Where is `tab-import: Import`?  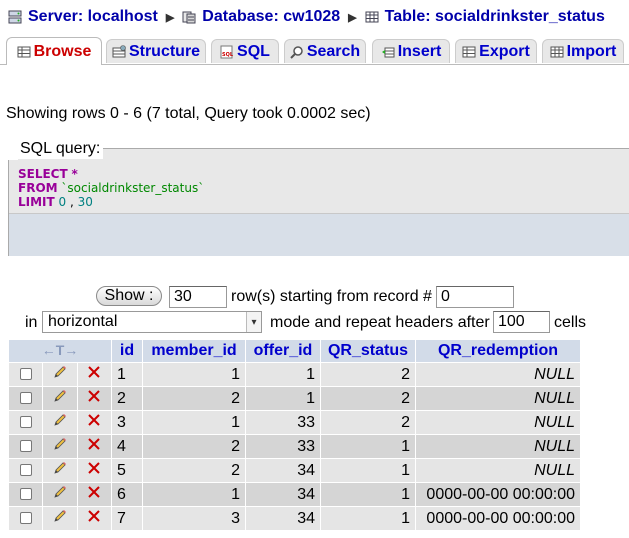 tab-import: Import is located at coordinates (583, 51).